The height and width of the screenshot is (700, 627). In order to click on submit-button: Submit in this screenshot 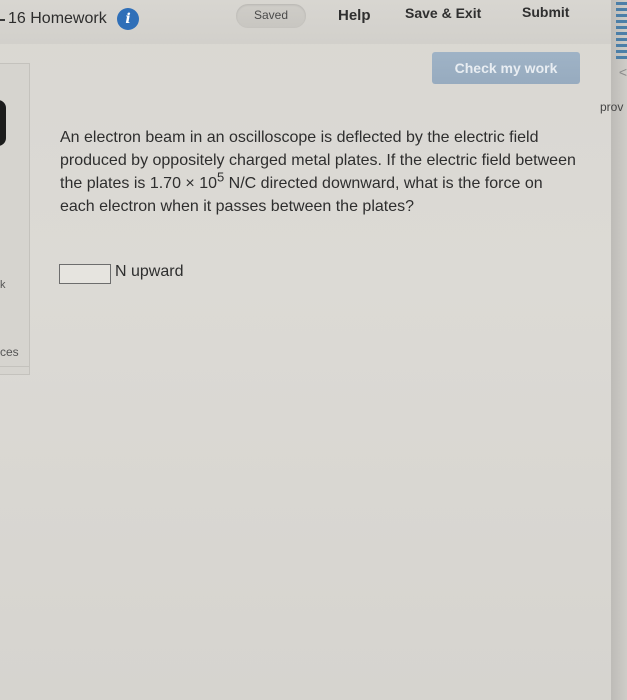, I will do `click(545, 12)`.